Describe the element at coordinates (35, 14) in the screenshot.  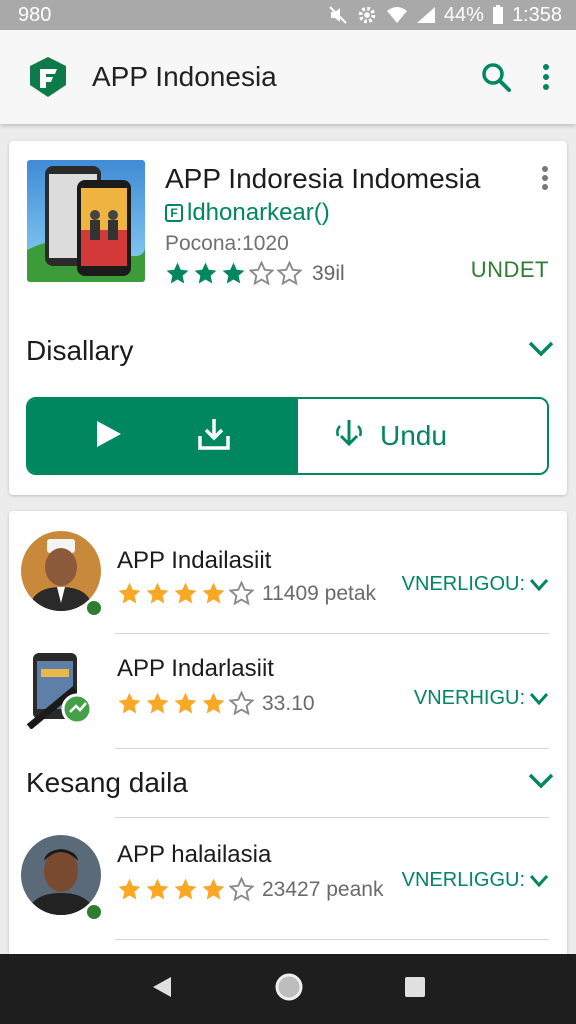
I see `status-left-text: 980` at that location.